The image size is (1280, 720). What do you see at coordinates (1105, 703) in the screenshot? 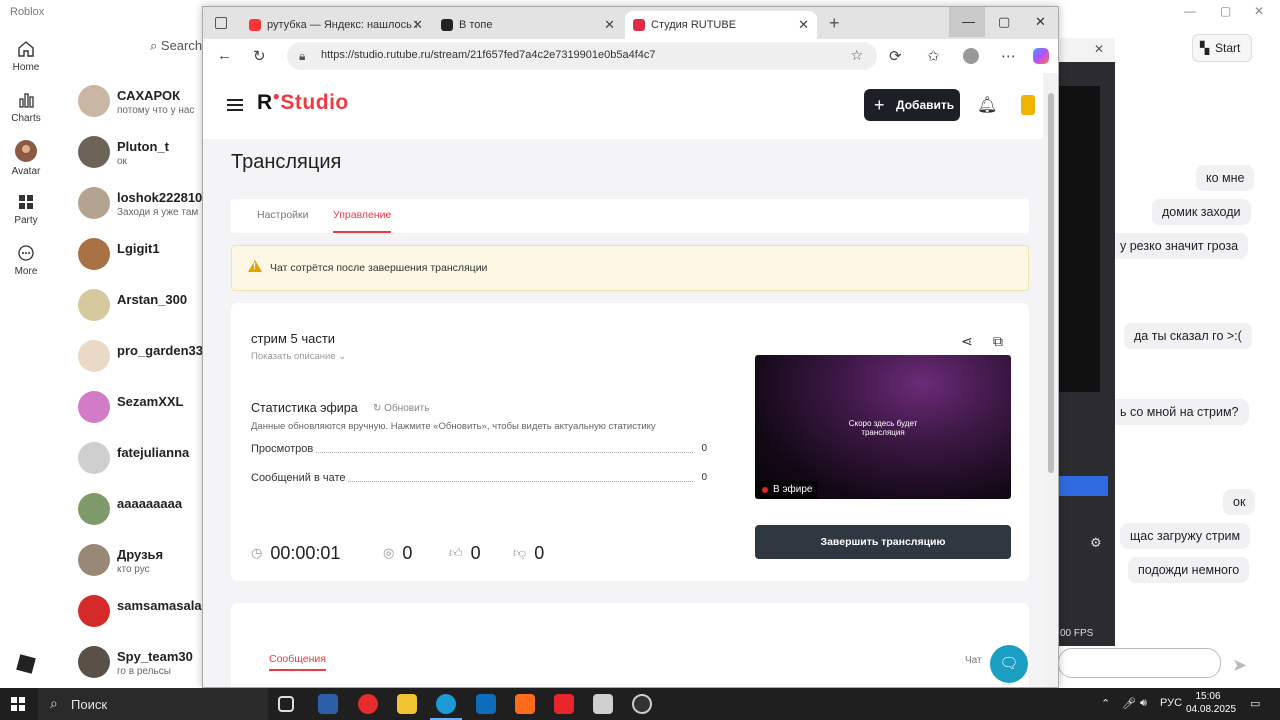
I see `tray-chevron-up-icon: ⌃` at bounding box center [1105, 703].